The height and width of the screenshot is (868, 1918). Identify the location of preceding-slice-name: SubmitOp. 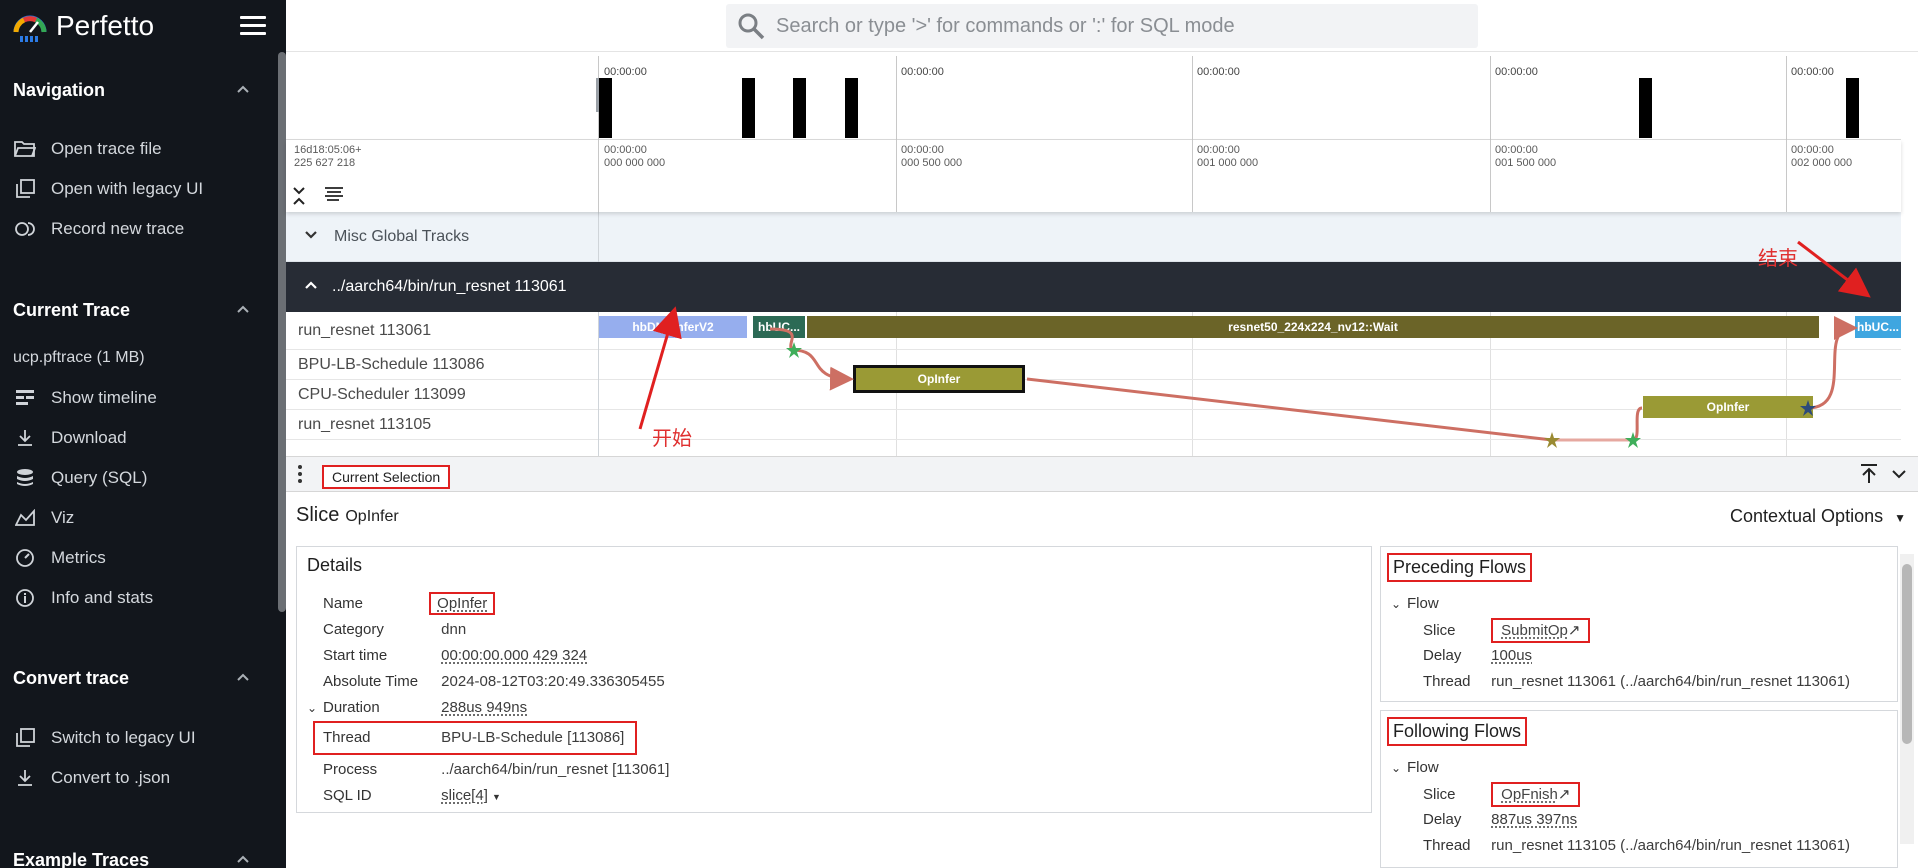
(1534, 630).